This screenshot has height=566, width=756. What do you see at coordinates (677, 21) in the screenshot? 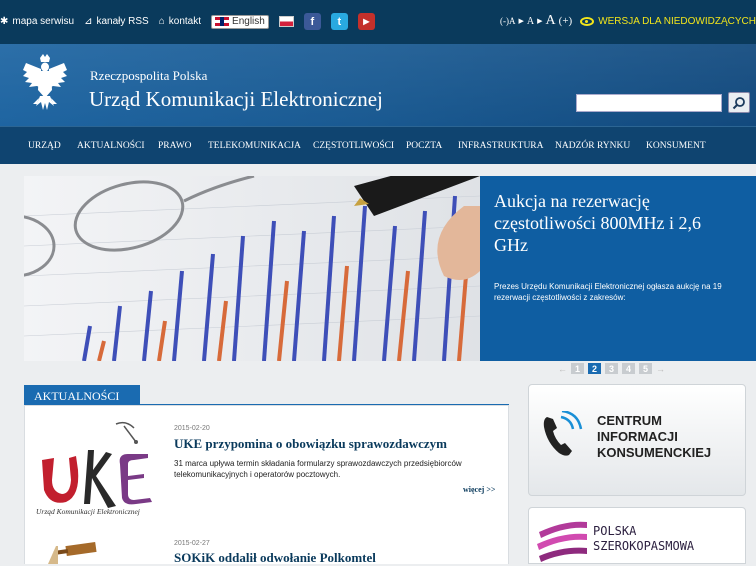
I see `accessibility-label: WERSJA DLA NIEDOWIDZĄCYCH` at bounding box center [677, 21].